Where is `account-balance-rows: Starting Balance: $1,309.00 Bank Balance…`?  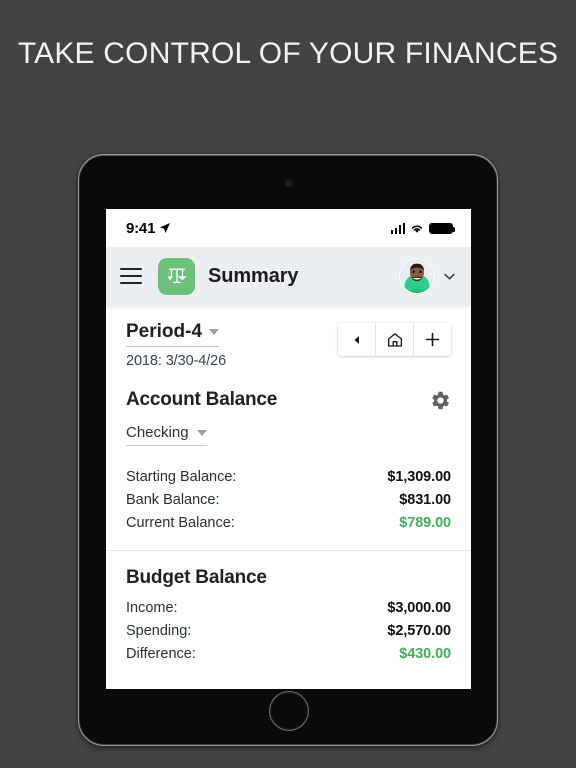
account-balance-rows: Starting Balance: $1,309.00 Bank Balance… is located at coordinates (288, 507).